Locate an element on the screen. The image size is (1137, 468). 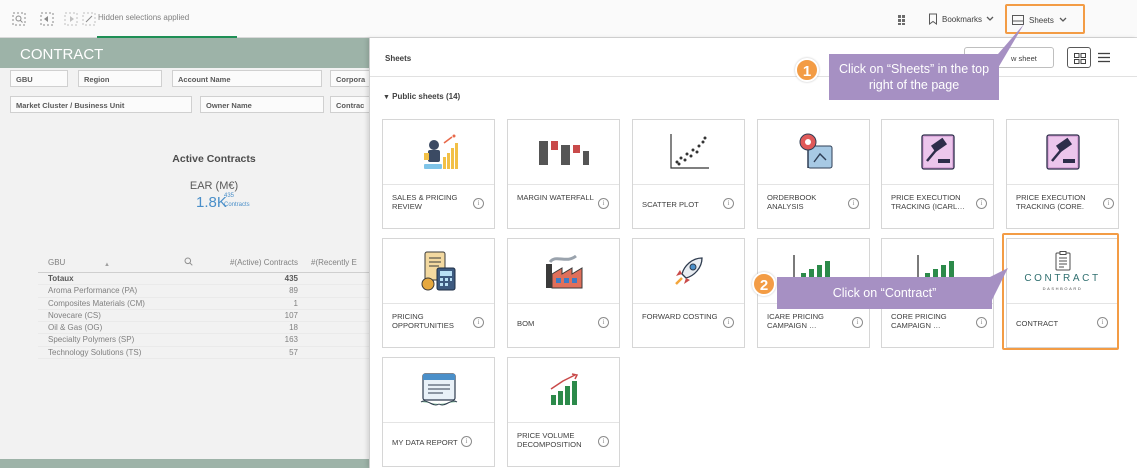
sheet-card-scatter-plot: SCATTER PLOT i is located at coordinates (688, 174).